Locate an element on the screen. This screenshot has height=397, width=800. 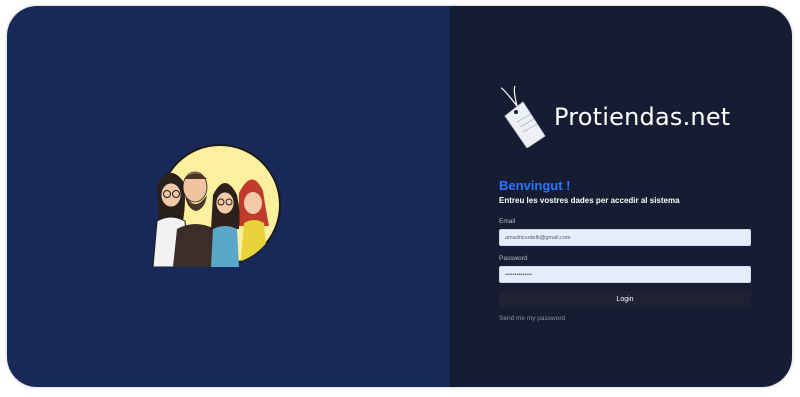
password-label: Password is located at coordinates (513, 258).